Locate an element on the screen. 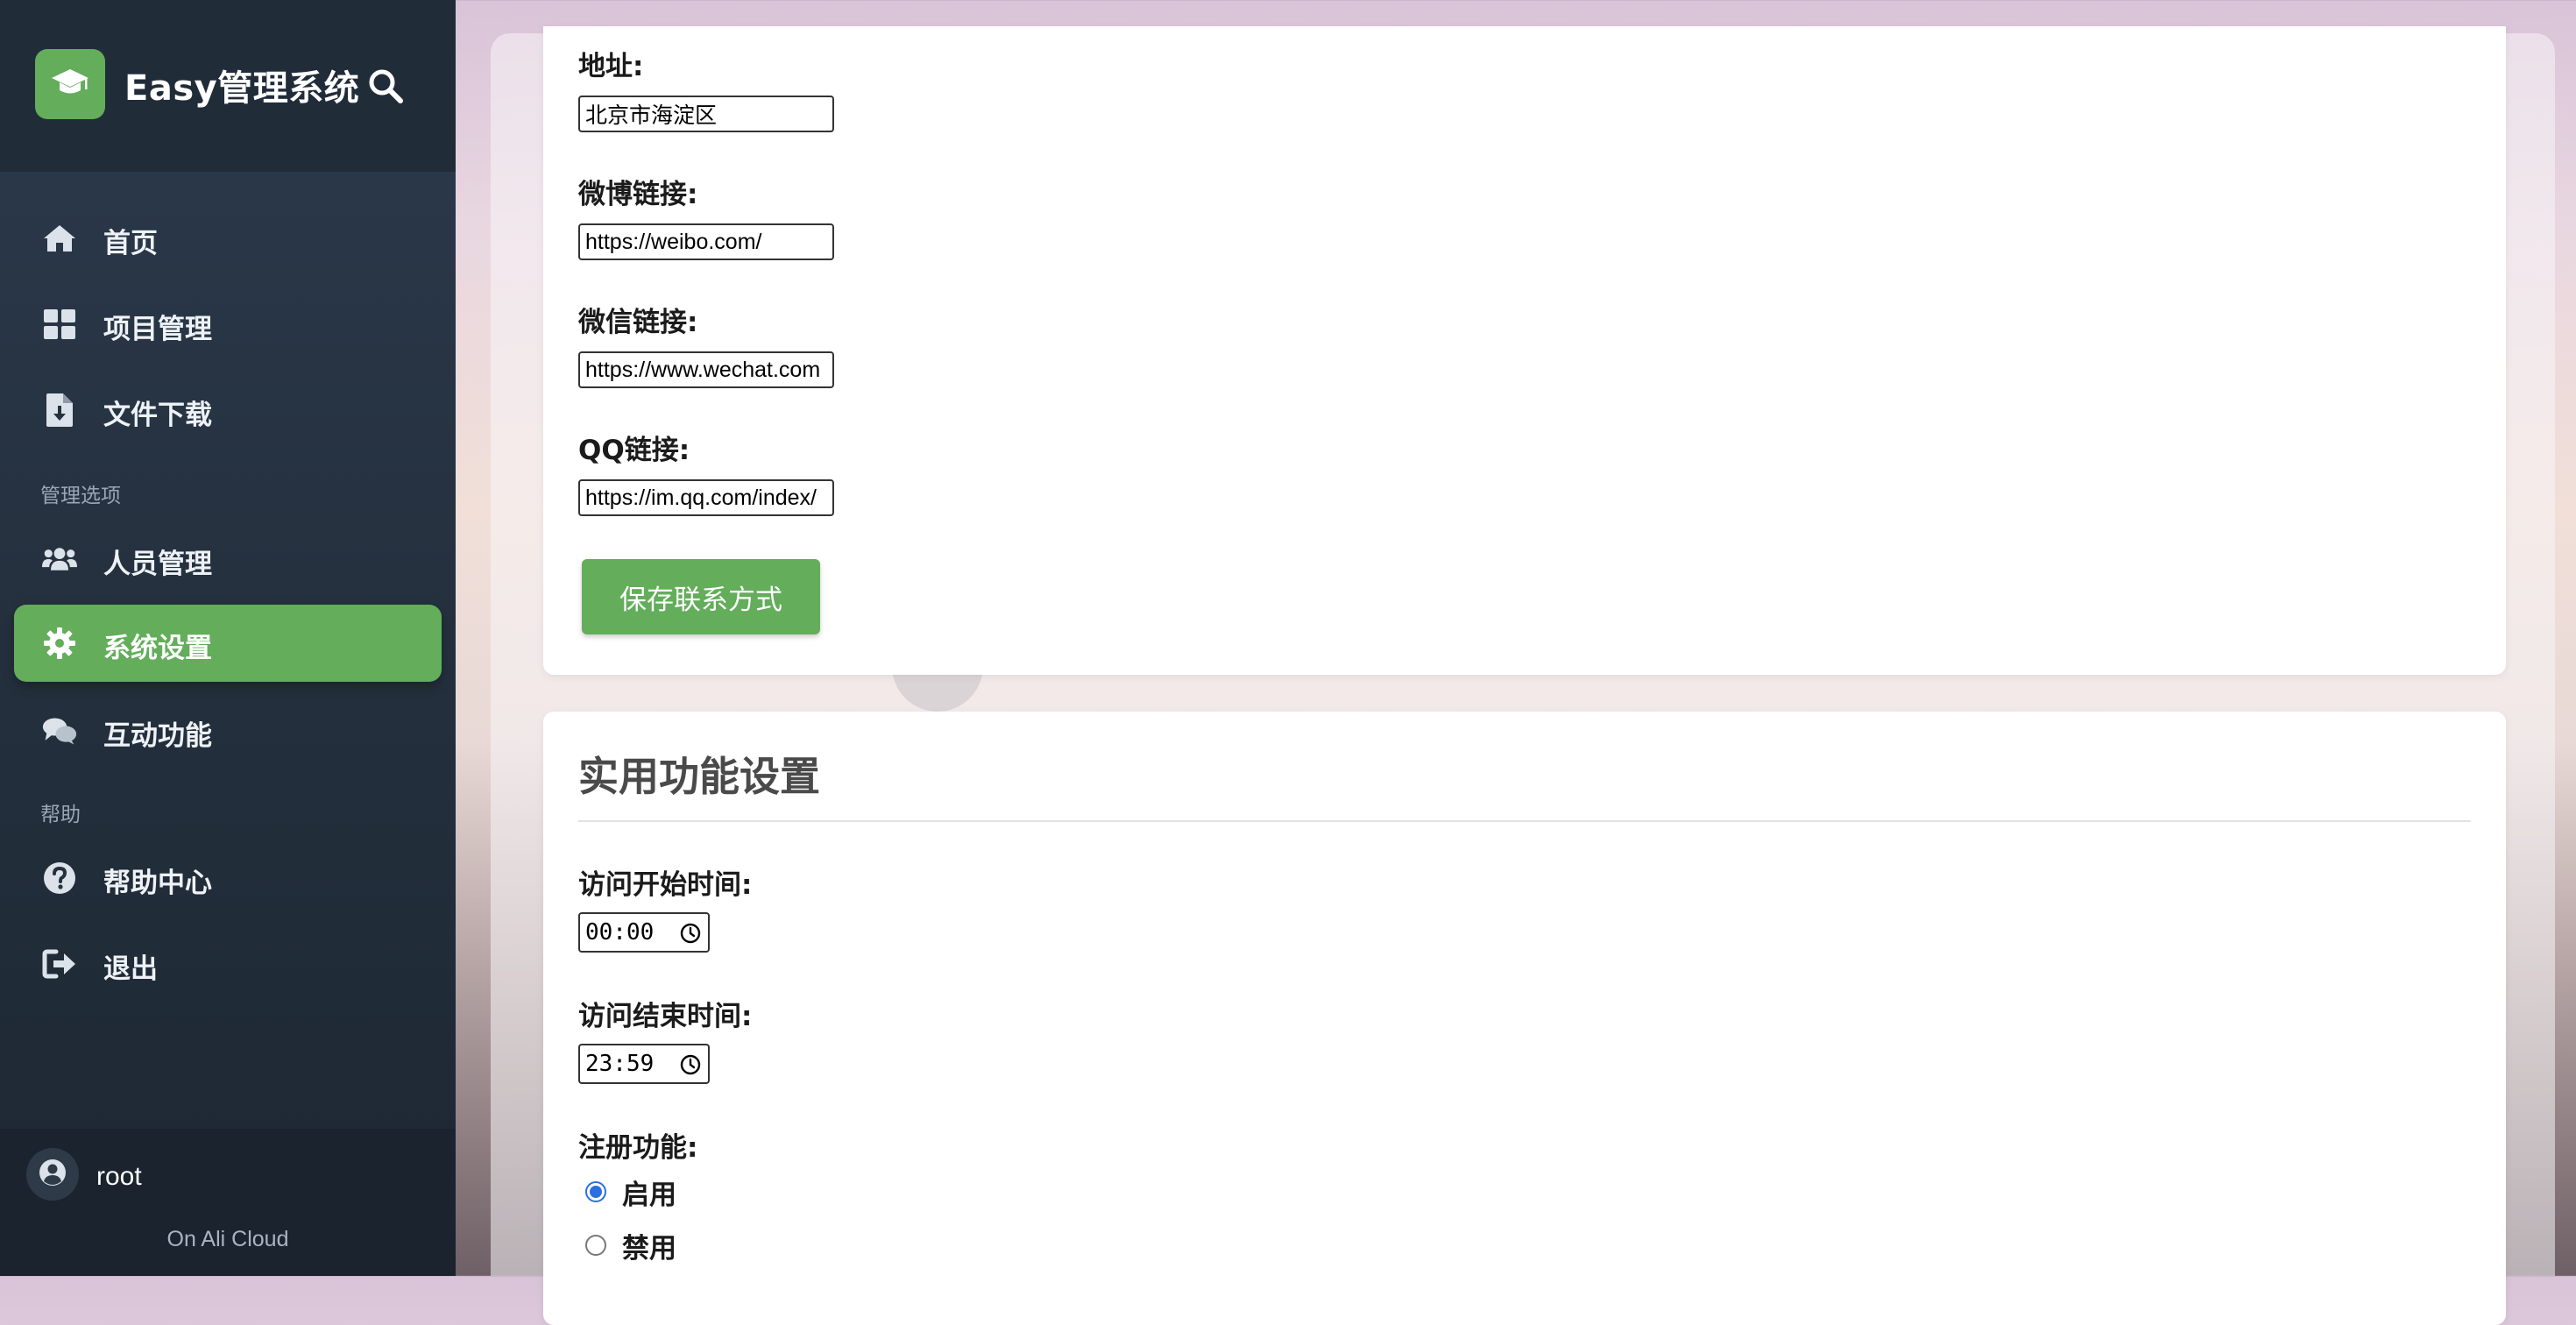 This screenshot has width=2576, height=1325. divider is located at coordinates (1524, 821).